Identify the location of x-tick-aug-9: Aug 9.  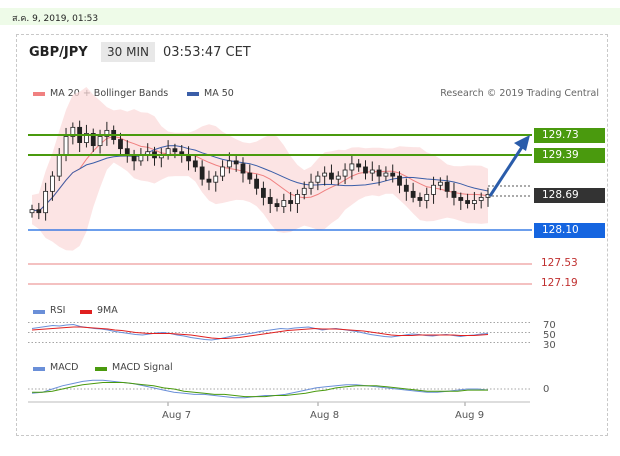
(470, 415).